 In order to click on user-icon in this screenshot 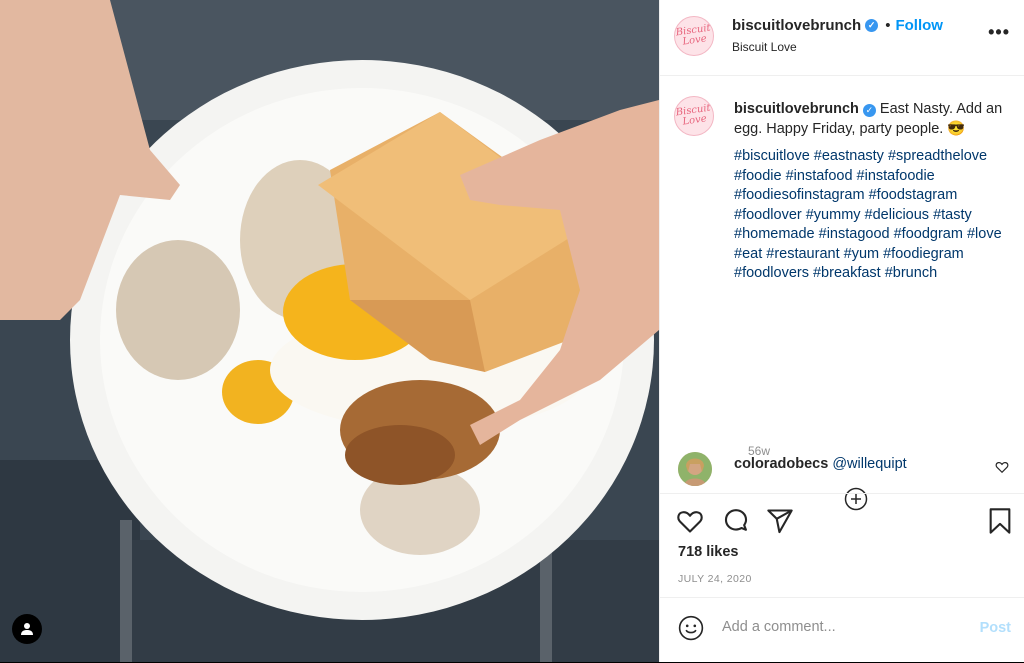, I will do `click(27, 629)`.